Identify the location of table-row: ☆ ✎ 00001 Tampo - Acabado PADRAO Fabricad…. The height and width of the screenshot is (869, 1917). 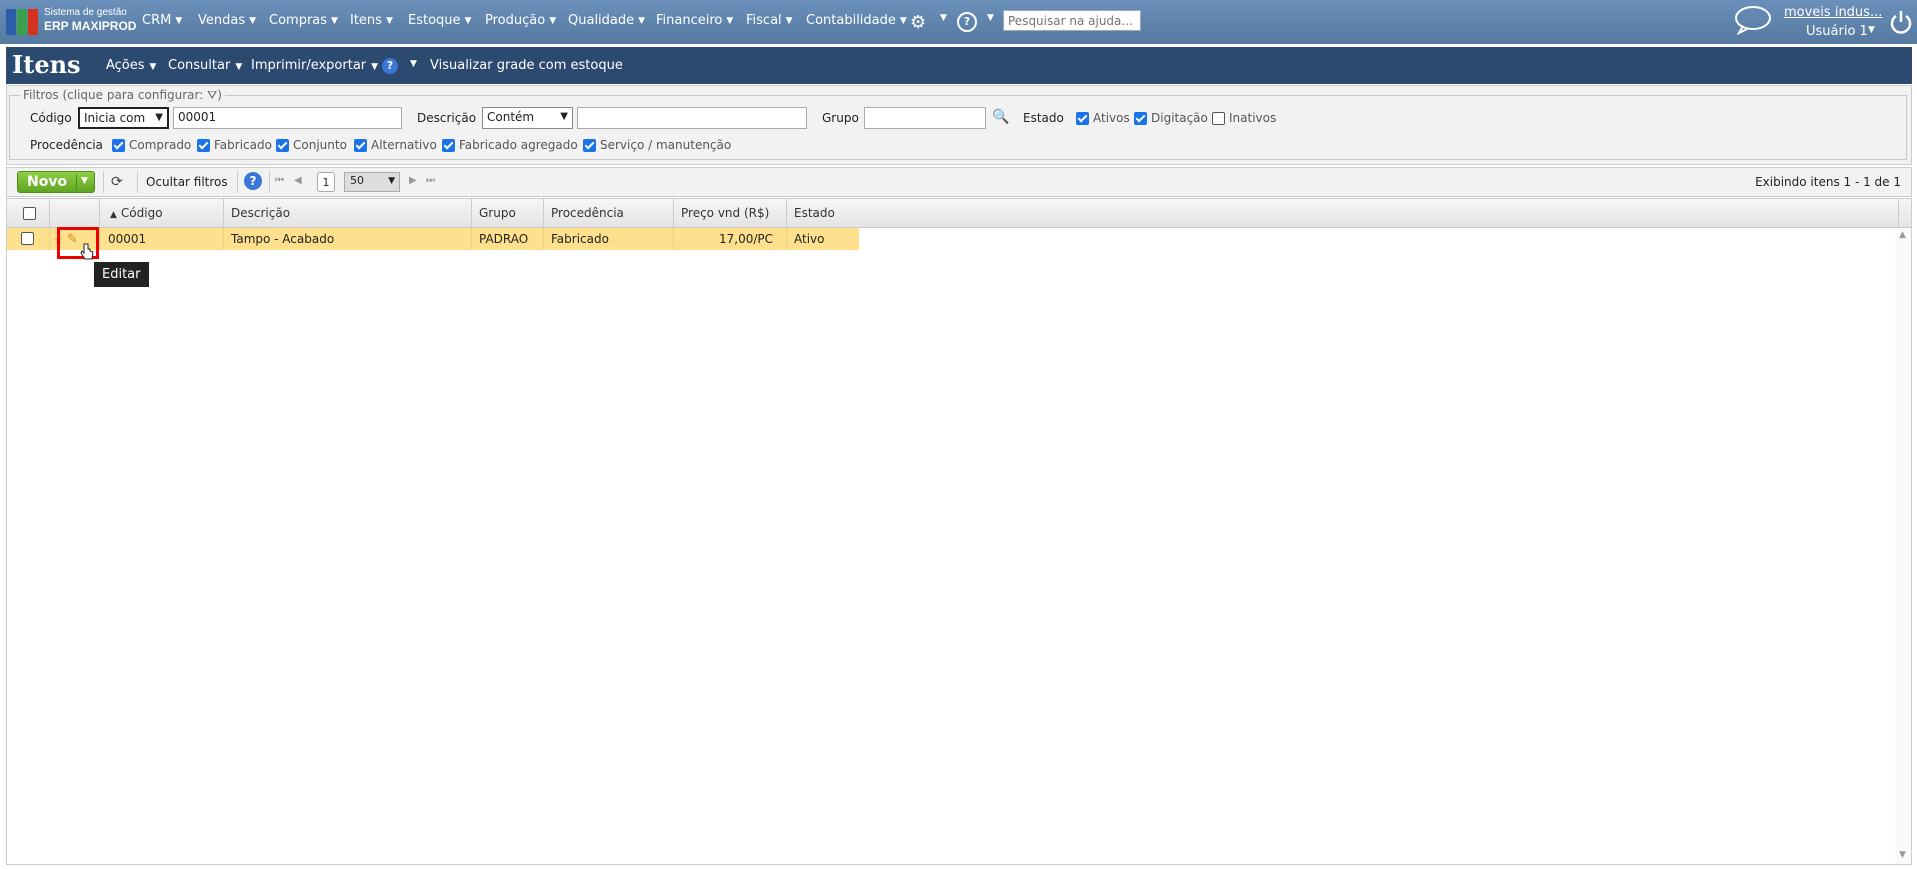
(433, 239).